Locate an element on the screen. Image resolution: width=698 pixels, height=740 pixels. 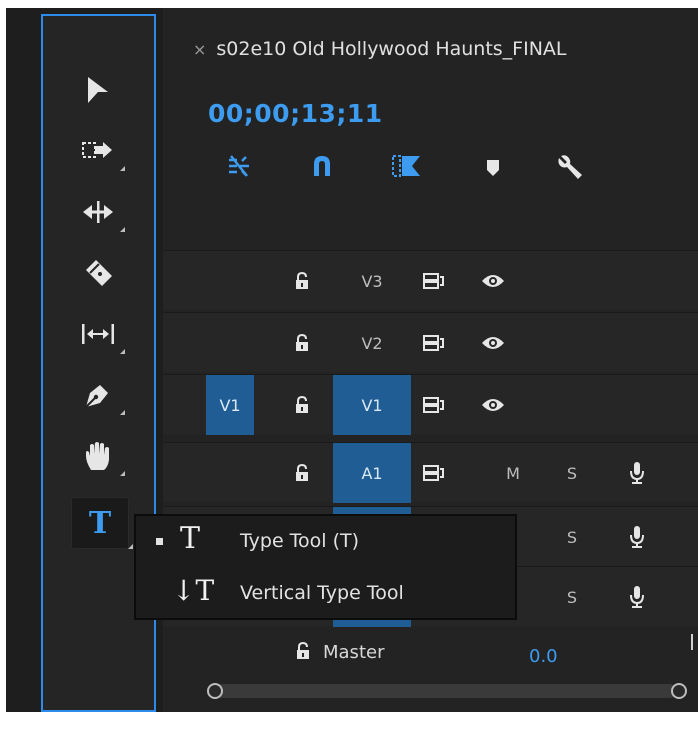
scrollbar-left-handle is located at coordinates (215, 691).